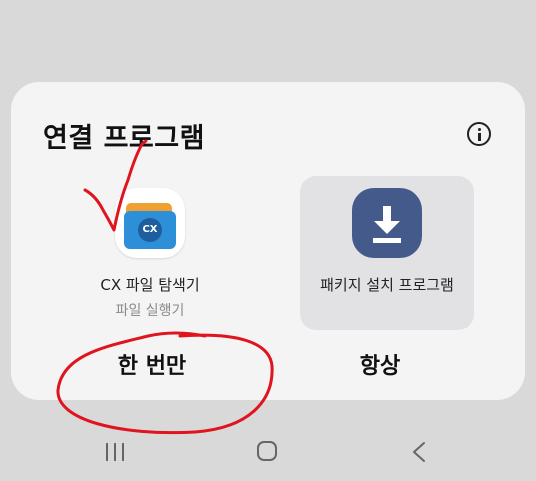  I want to click on app-name: CX 파일 탐색기, so click(150, 285).